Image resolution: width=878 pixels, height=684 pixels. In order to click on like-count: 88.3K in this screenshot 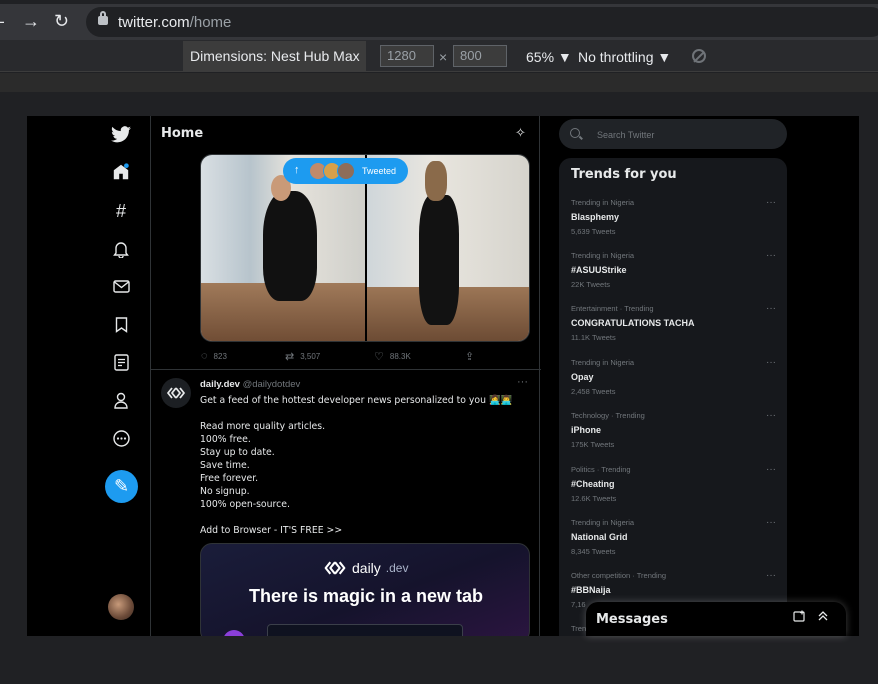, I will do `click(400, 356)`.